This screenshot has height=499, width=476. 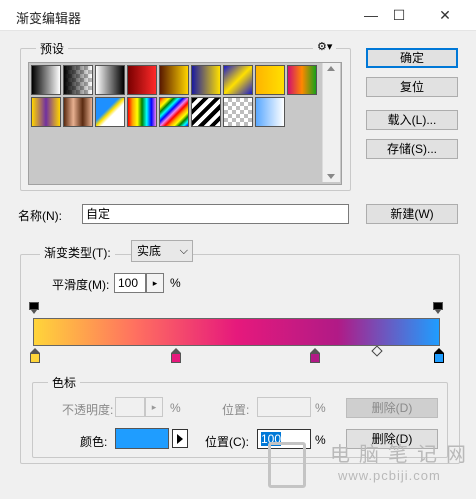 I want to click on maximize-button: ☐, so click(x=399, y=15).